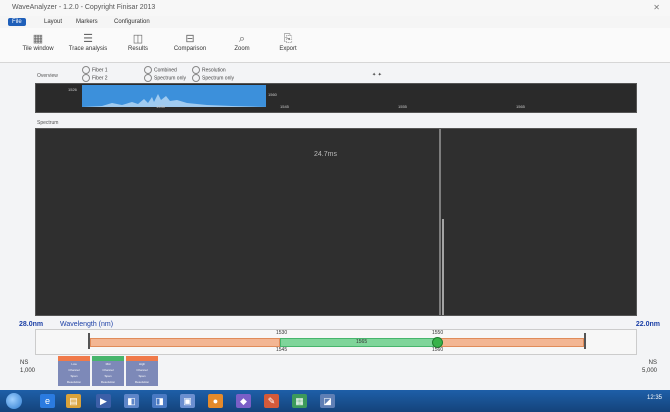 This screenshot has height=412, width=670. What do you see at coordinates (284, 106) in the screenshot?
I see `overview-tick-2: 1545` at bounding box center [284, 106].